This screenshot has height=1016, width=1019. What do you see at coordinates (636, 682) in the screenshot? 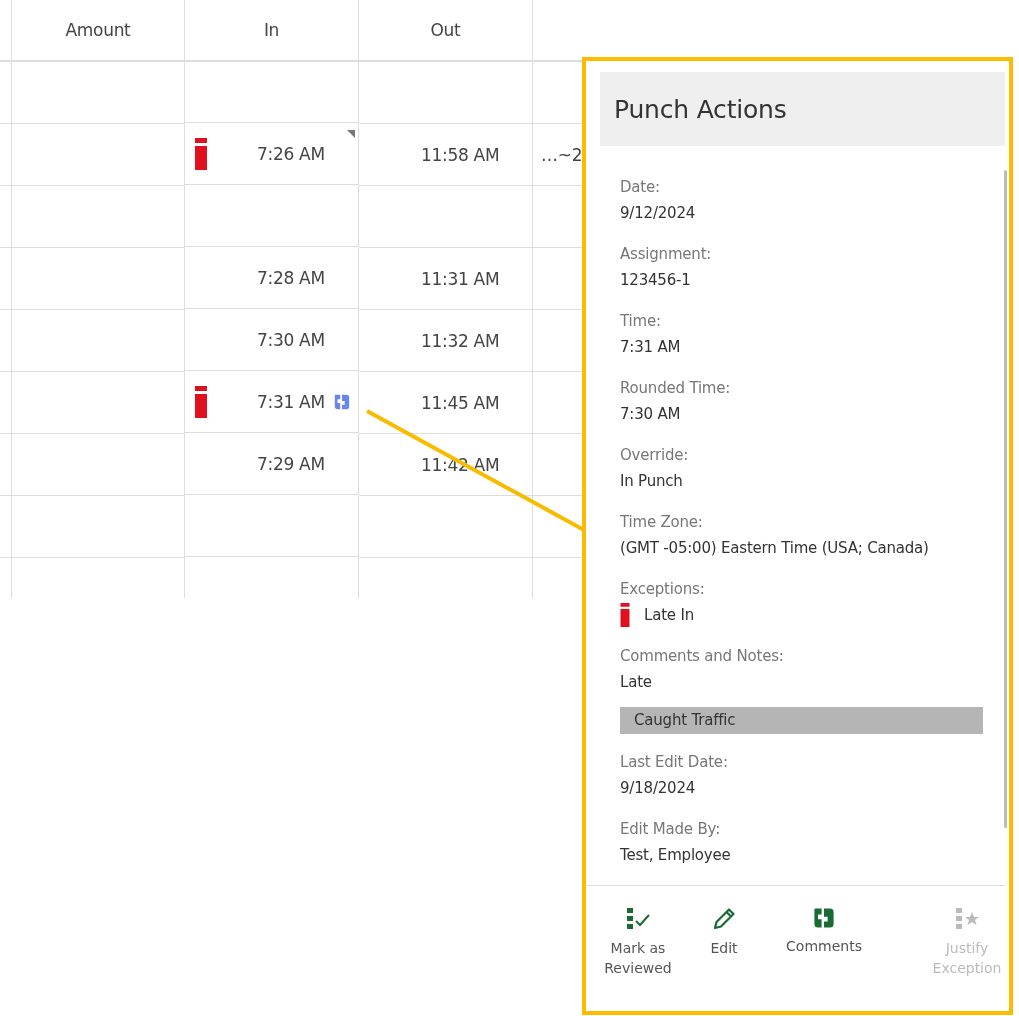
I see `field-value: Late` at bounding box center [636, 682].